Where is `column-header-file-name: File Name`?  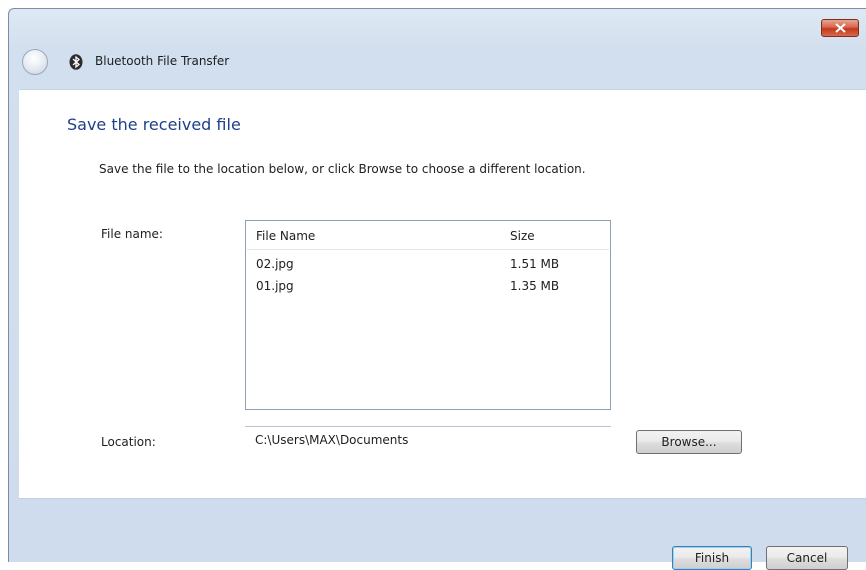
column-header-file-name: File Name is located at coordinates (285, 236).